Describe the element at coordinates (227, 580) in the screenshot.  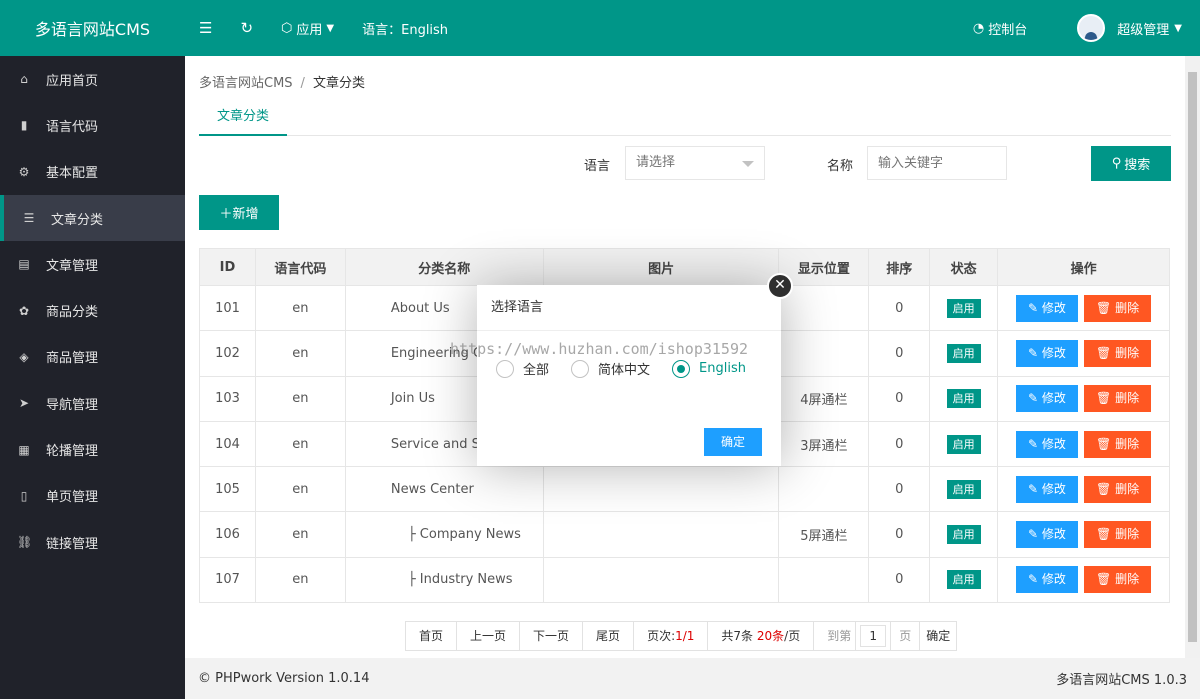
I see `cell-id: 107` at that location.